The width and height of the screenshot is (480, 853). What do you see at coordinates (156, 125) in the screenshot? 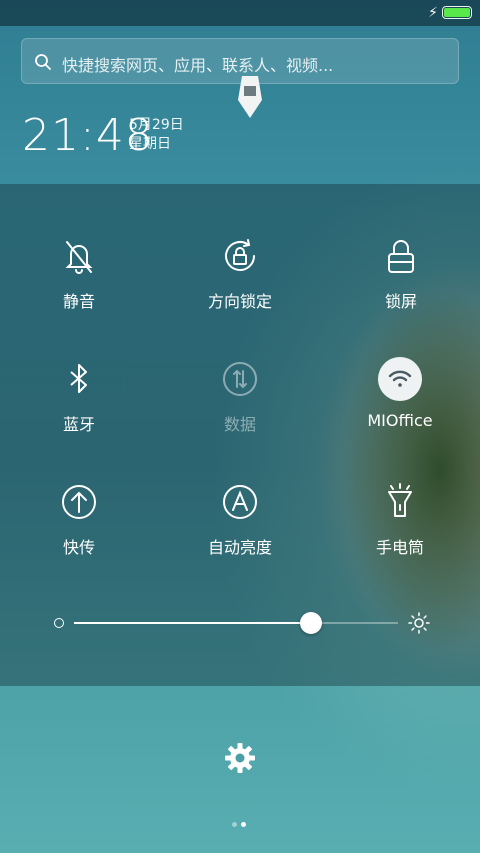
I see `date-label: 5月29日` at bounding box center [156, 125].